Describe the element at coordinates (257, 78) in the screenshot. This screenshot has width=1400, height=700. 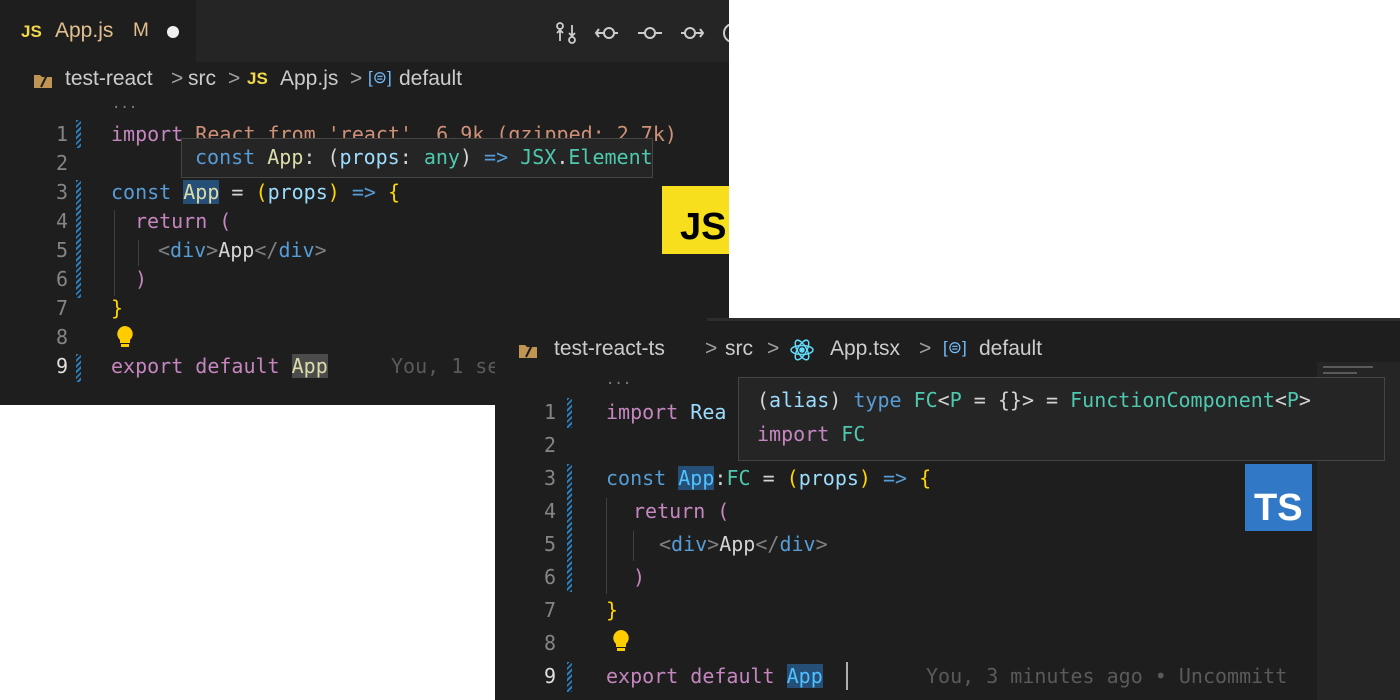
I see `javascript-file-icon: JS` at that location.